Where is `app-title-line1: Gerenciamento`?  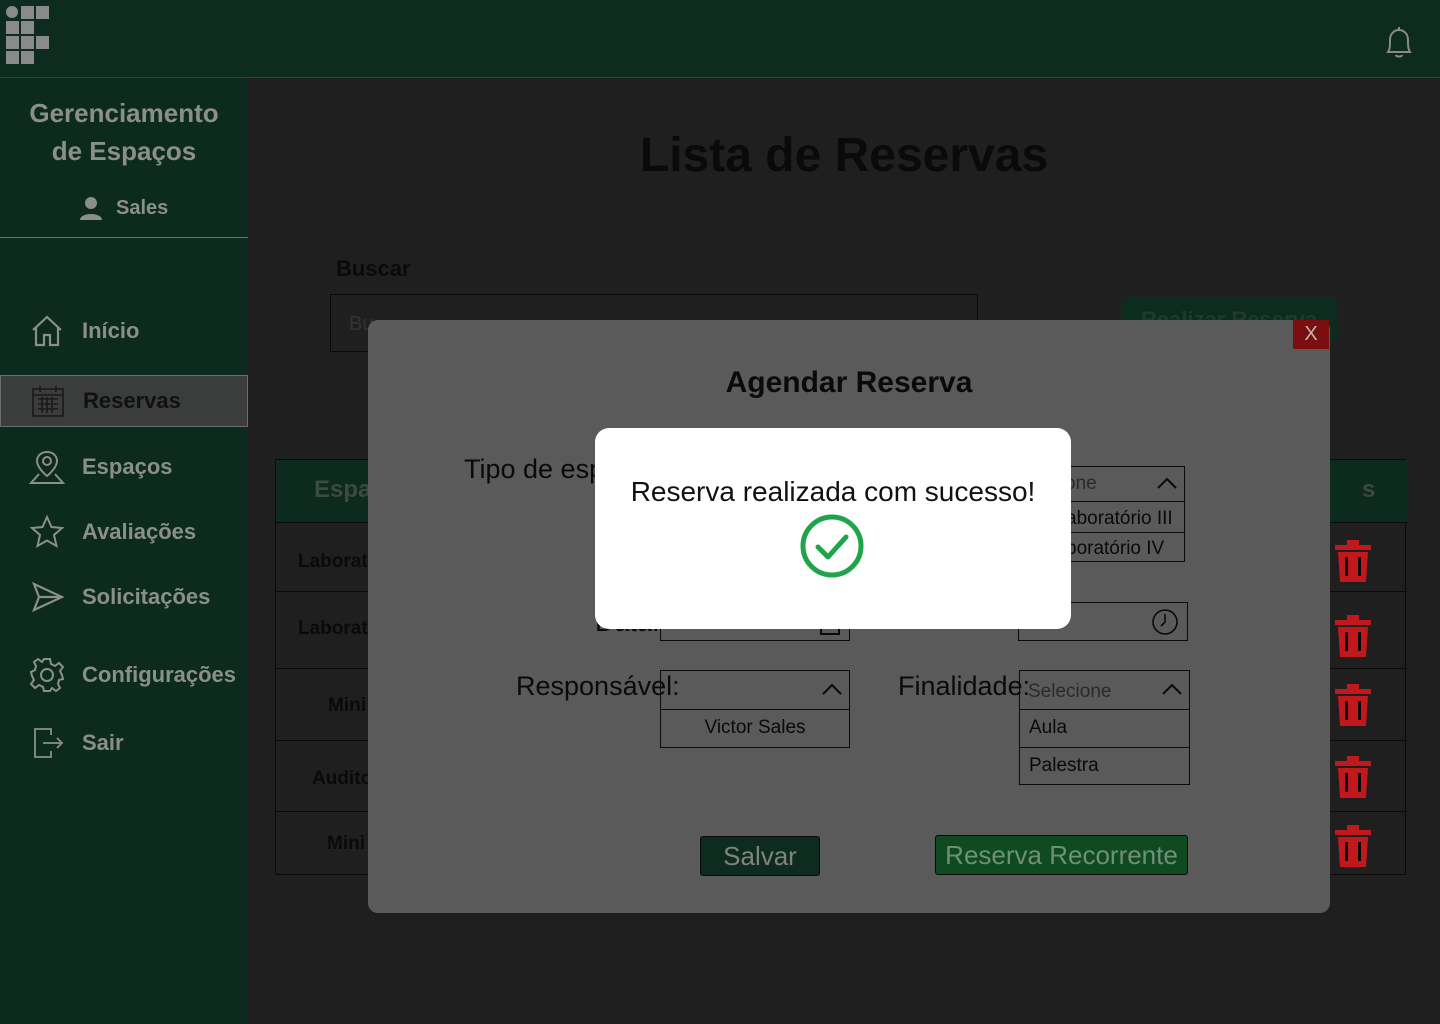 app-title-line1: Gerenciamento is located at coordinates (124, 113).